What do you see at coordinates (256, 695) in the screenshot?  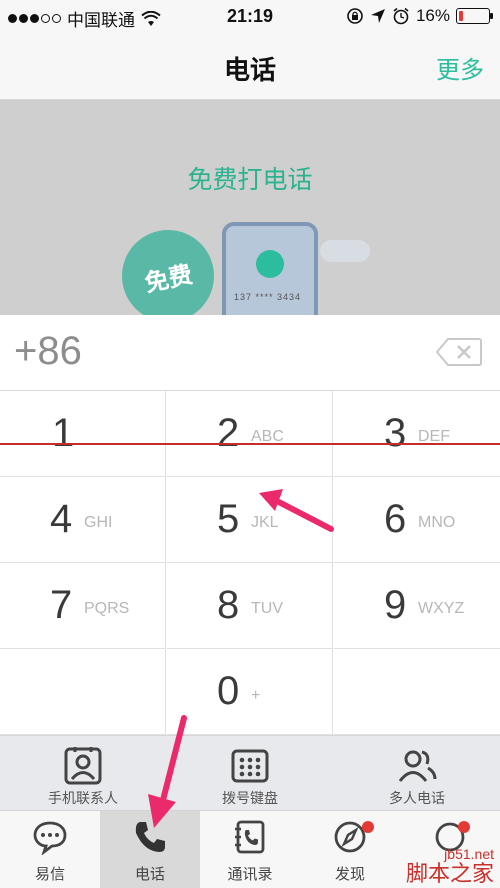 I see `key-letters: +` at bounding box center [256, 695].